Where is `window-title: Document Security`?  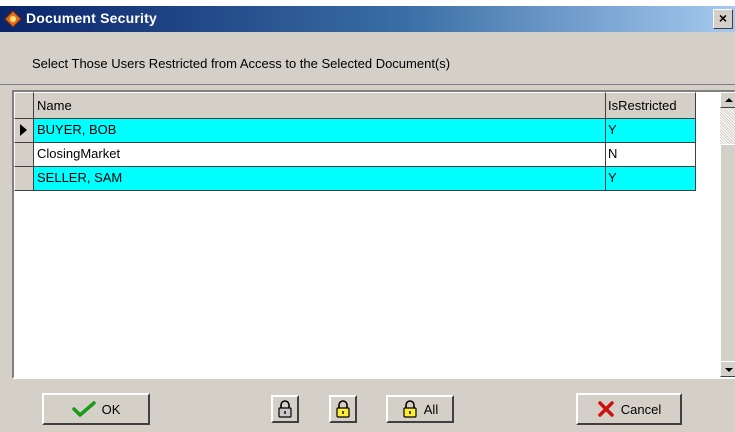
window-title: Document Security is located at coordinates (91, 18).